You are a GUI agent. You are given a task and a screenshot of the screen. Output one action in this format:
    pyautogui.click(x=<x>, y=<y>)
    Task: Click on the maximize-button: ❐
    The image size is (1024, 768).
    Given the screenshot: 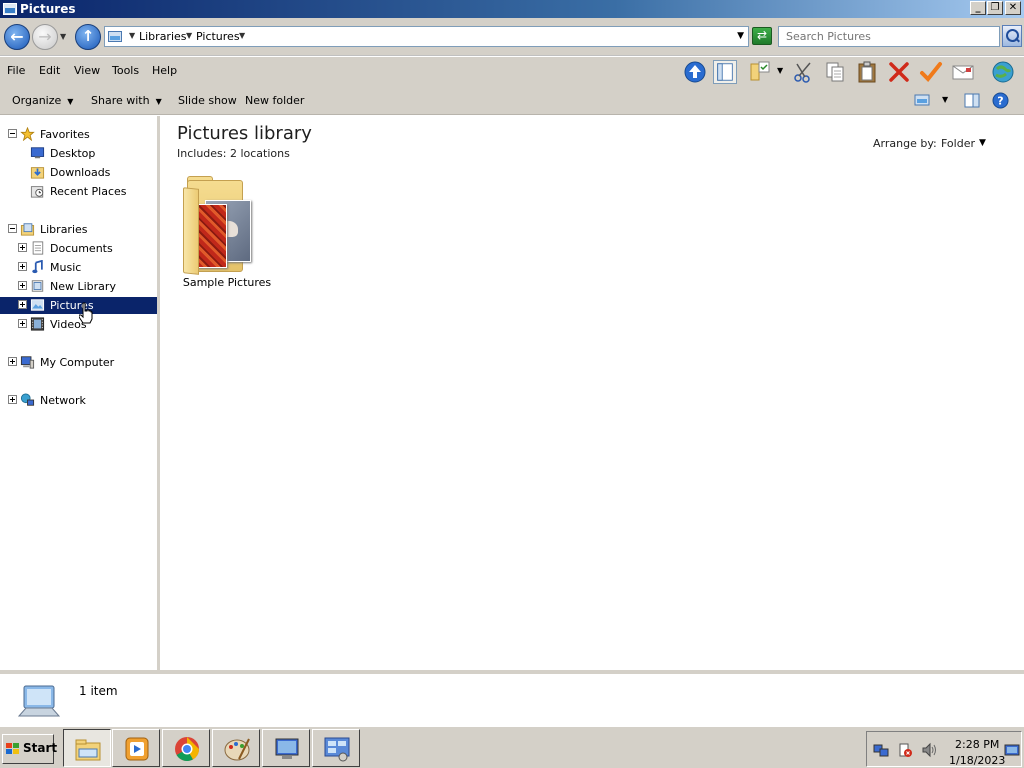 What is the action you would take?
    pyautogui.click(x=995, y=8)
    